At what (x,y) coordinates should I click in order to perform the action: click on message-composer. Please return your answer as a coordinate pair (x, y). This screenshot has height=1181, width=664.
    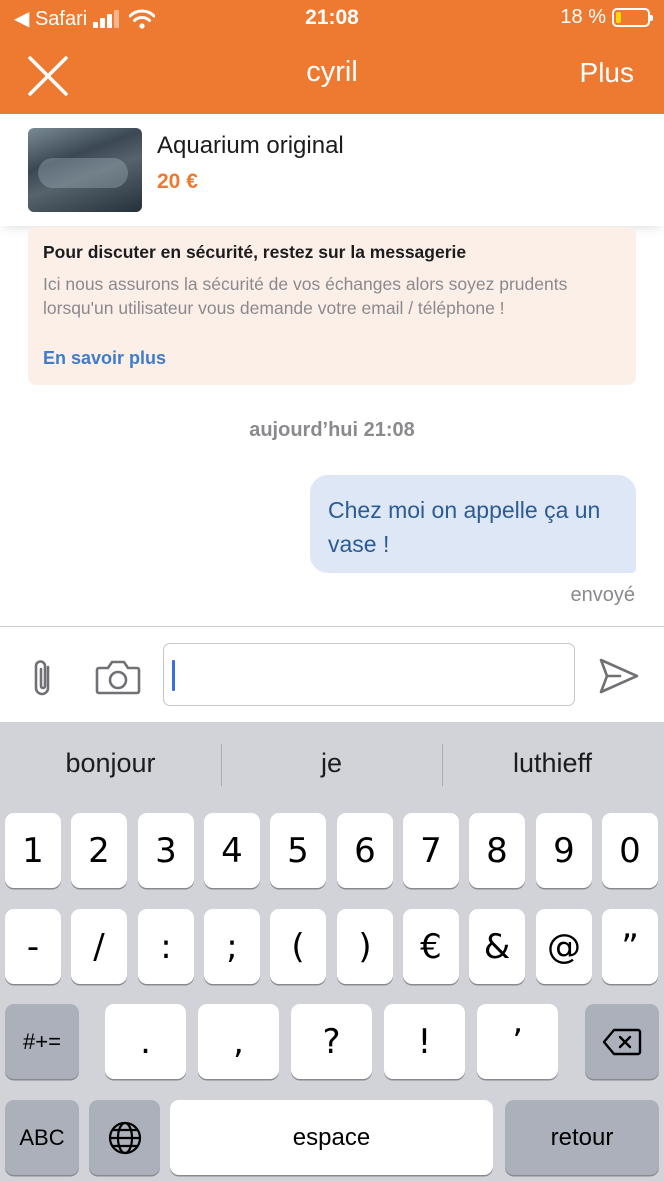
    Looking at the image, I should click on (332, 674).